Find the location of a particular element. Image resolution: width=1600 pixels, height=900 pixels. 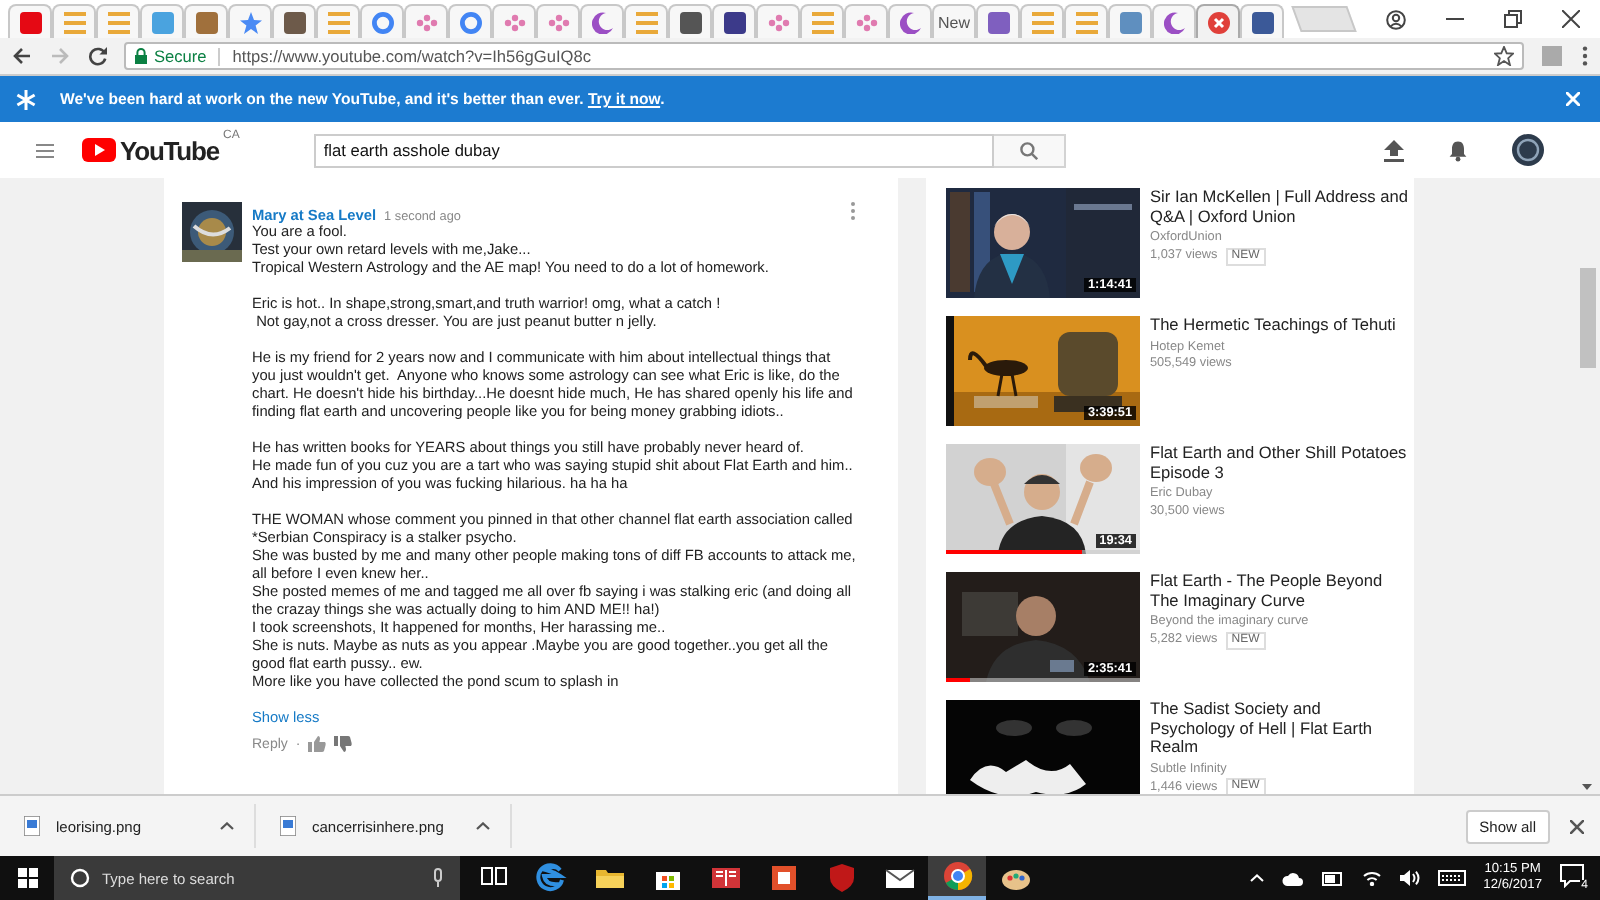

video-title: The Hermetic Teachings of Tehuti is located at coordinates (1280, 326).